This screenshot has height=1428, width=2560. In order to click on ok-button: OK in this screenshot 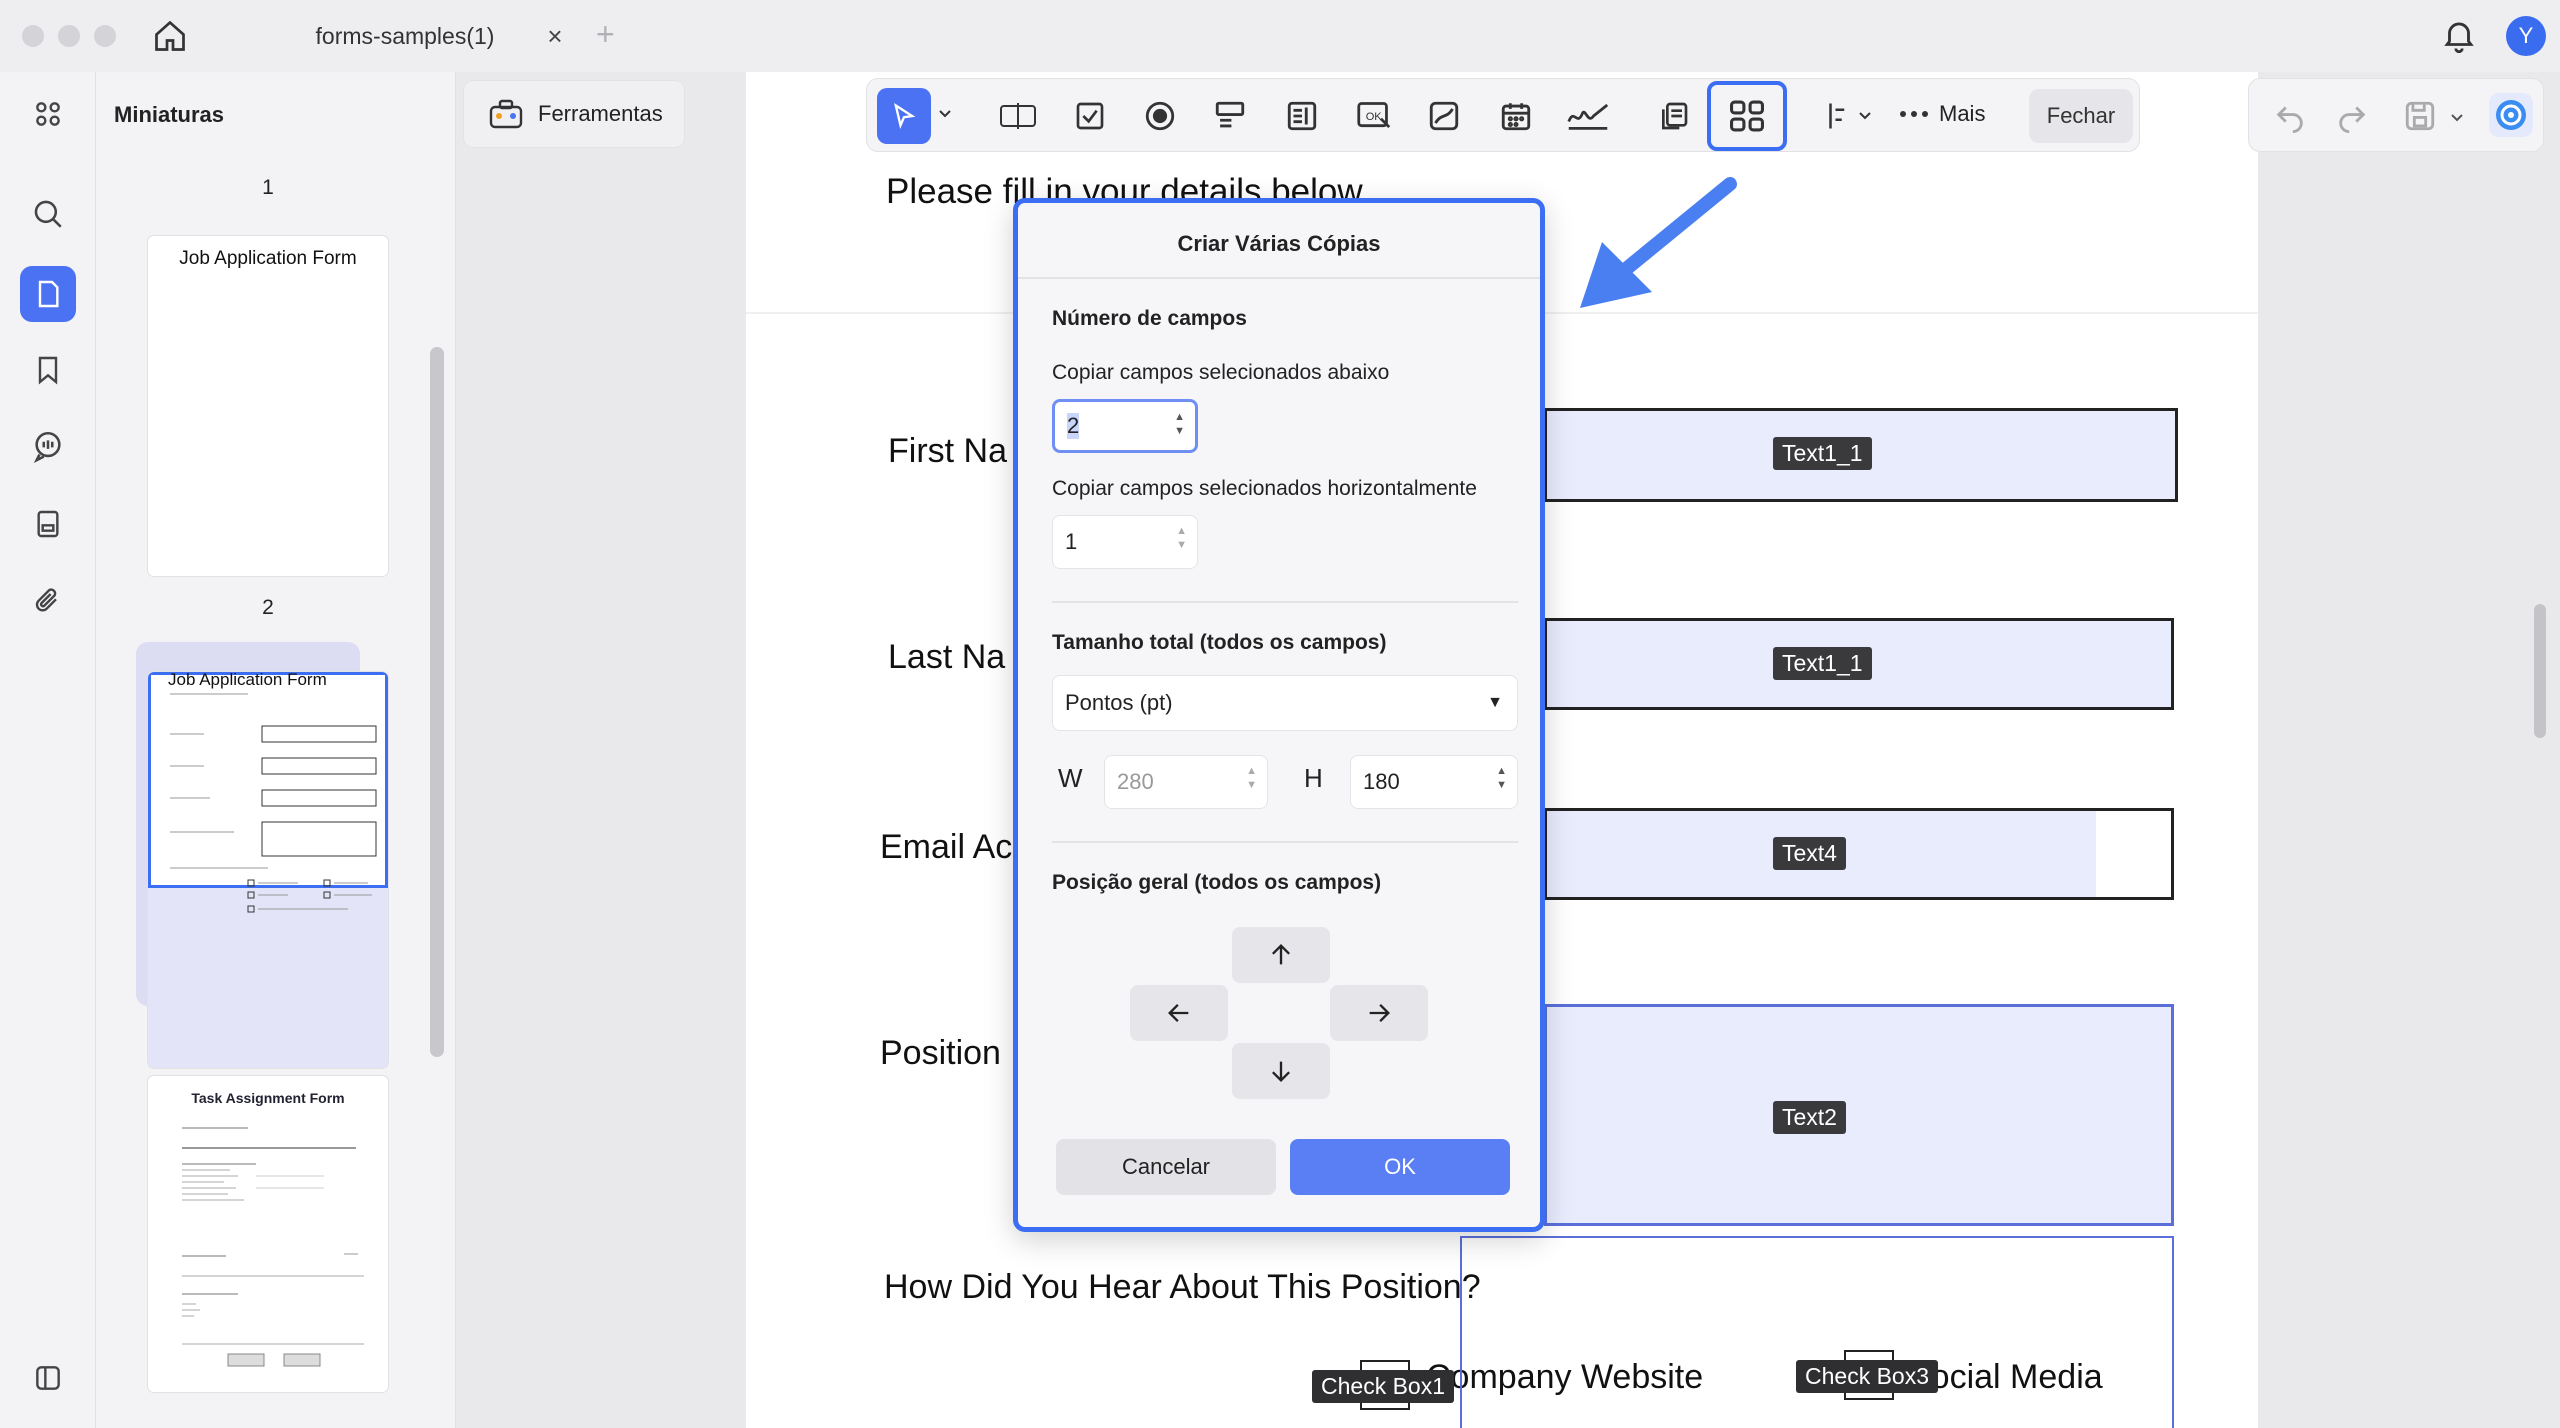, I will do `click(1400, 1167)`.